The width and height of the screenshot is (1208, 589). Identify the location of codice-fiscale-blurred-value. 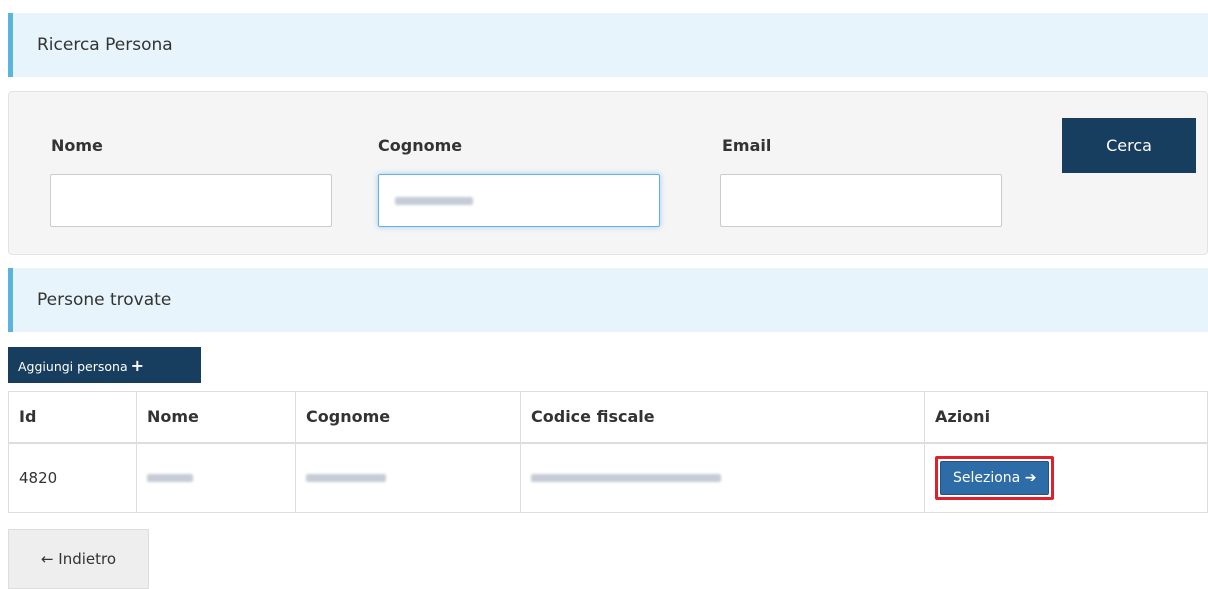
(626, 478).